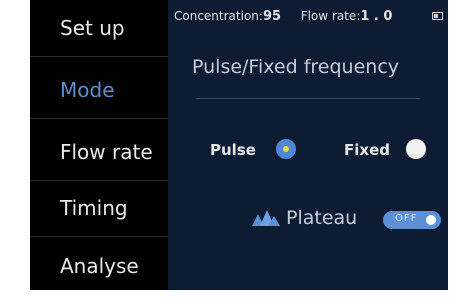 The image size is (453, 297). Describe the element at coordinates (296, 67) in the screenshot. I see `page-title: Pulse/Fixed frequency` at that location.